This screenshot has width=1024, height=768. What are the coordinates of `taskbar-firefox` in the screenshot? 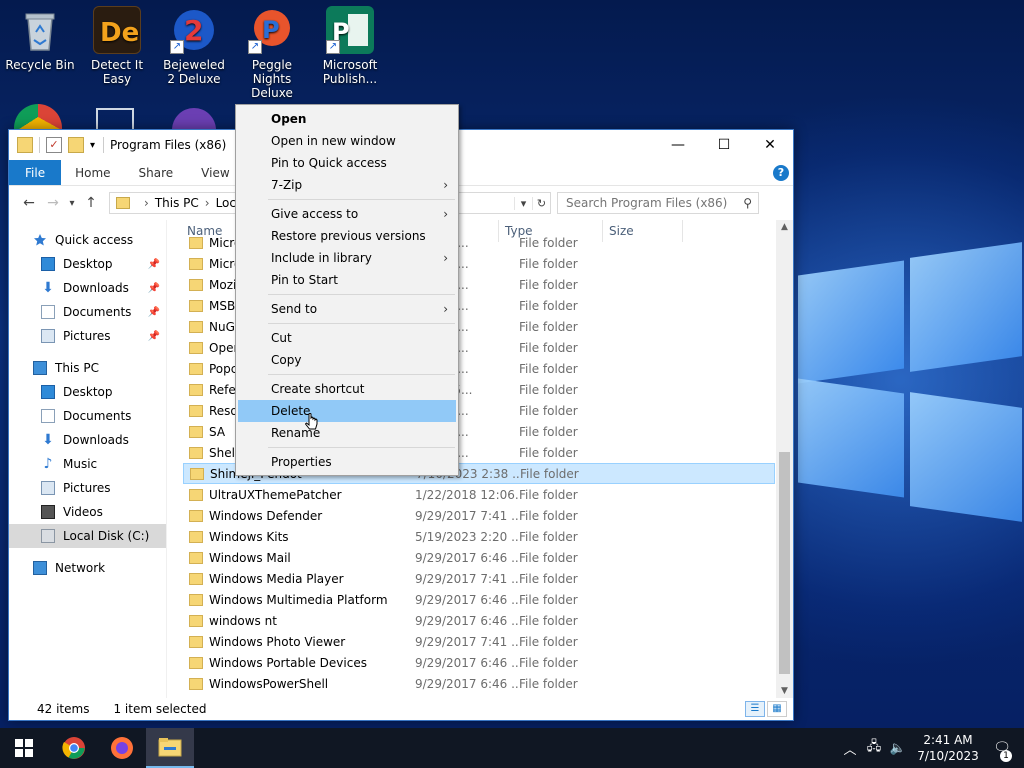 It's located at (122, 748).